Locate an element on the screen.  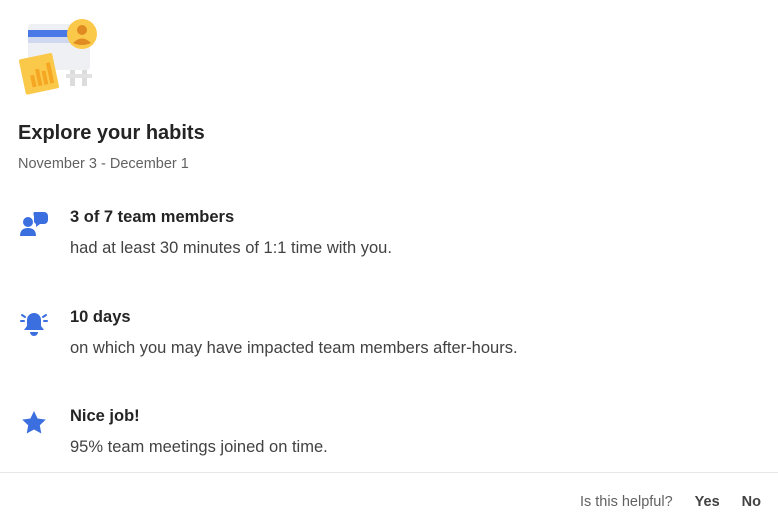
card-title: Explore your habits is located at coordinates (111, 133).